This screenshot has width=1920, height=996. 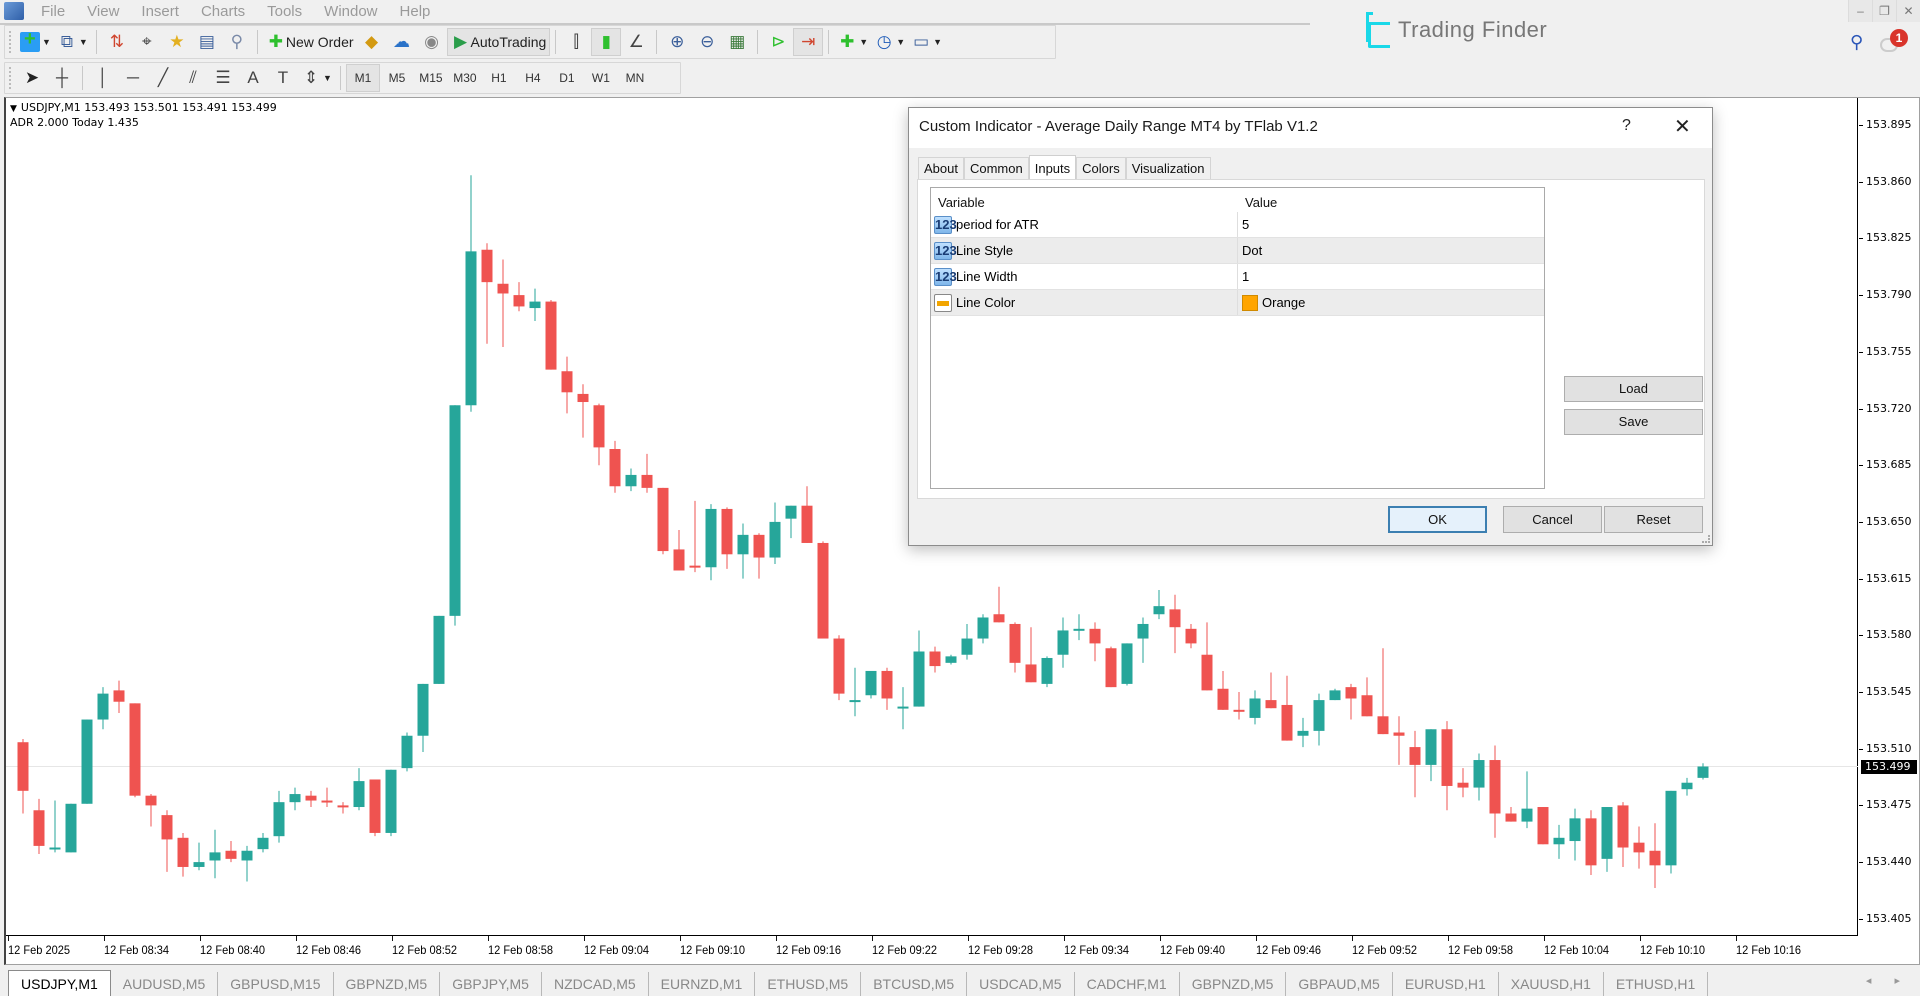 What do you see at coordinates (1908, 11) in the screenshot?
I see `close-window-button: ✕` at bounding box center [1908, 11].